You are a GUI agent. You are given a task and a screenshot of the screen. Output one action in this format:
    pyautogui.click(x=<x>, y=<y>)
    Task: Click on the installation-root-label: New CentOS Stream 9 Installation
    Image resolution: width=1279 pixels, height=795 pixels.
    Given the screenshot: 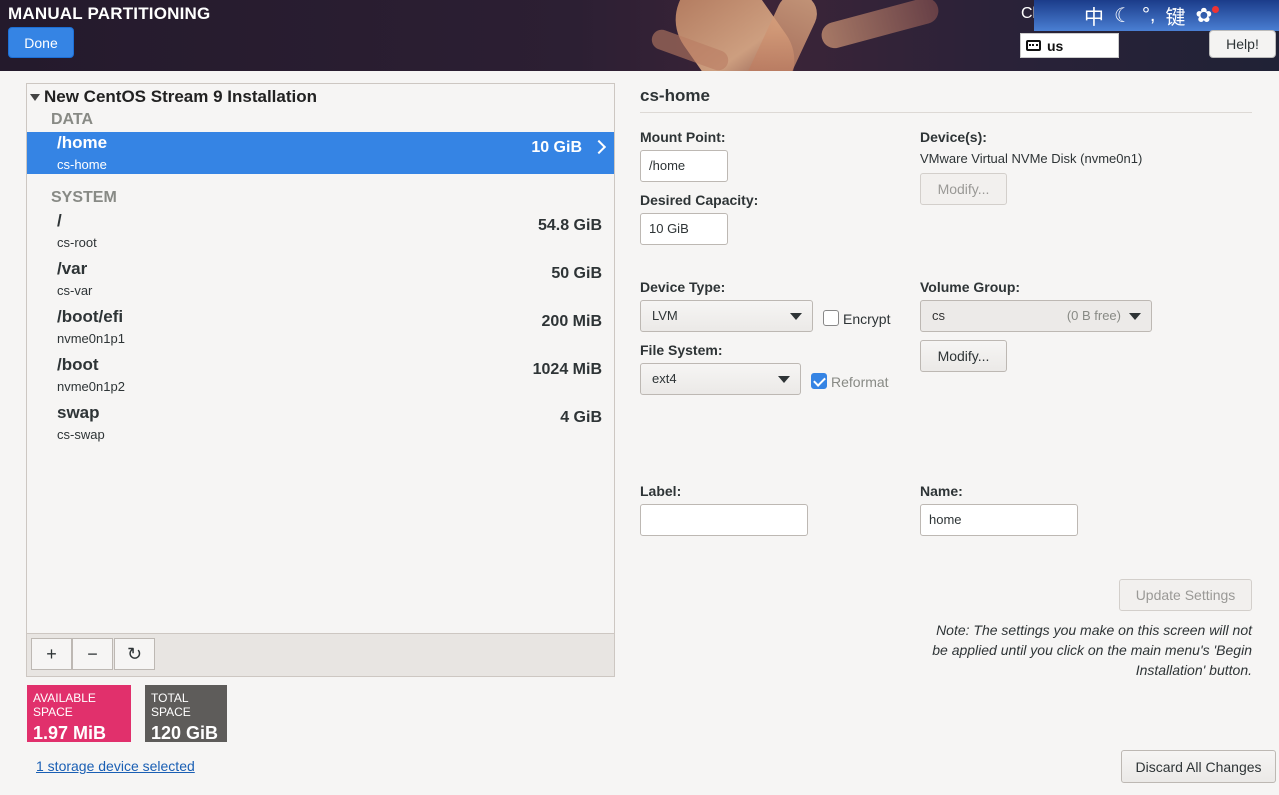 What is the action you would take?
    pyautogui.click(x=181, y=96)
    